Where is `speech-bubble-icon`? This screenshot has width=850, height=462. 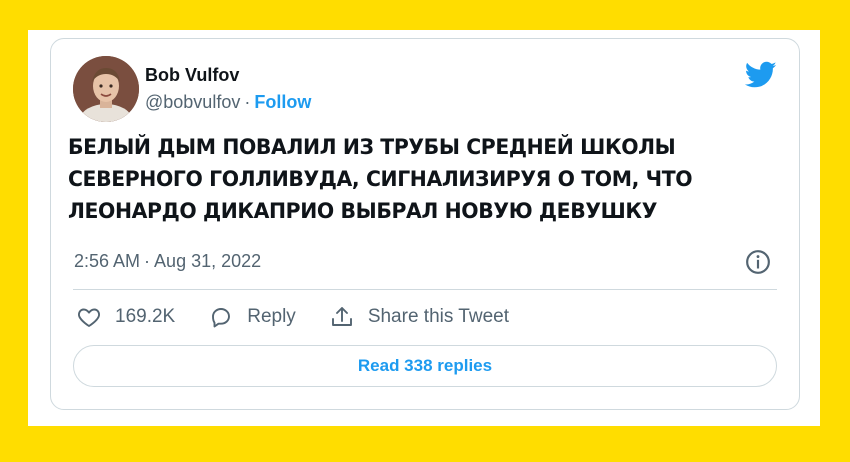 speech-bubble-icon is located at coordinates (221, 318).